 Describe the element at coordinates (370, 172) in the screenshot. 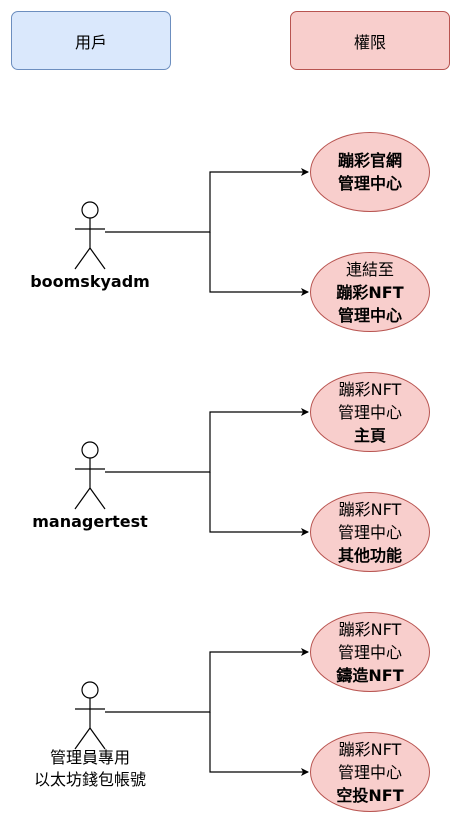

I see `permission-ellipse: 蹦彩官網 管理中心` at that location.